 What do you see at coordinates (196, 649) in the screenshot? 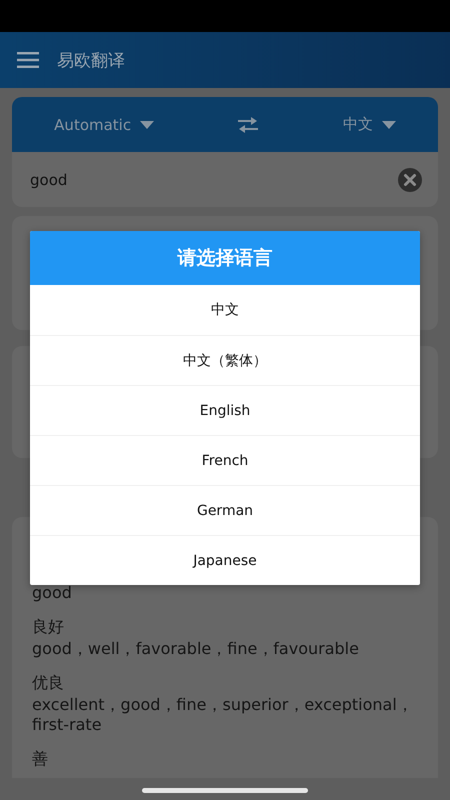
I see `entry-translations: good，well，favorable，fine，favourable` at bounding box center [196, 649].